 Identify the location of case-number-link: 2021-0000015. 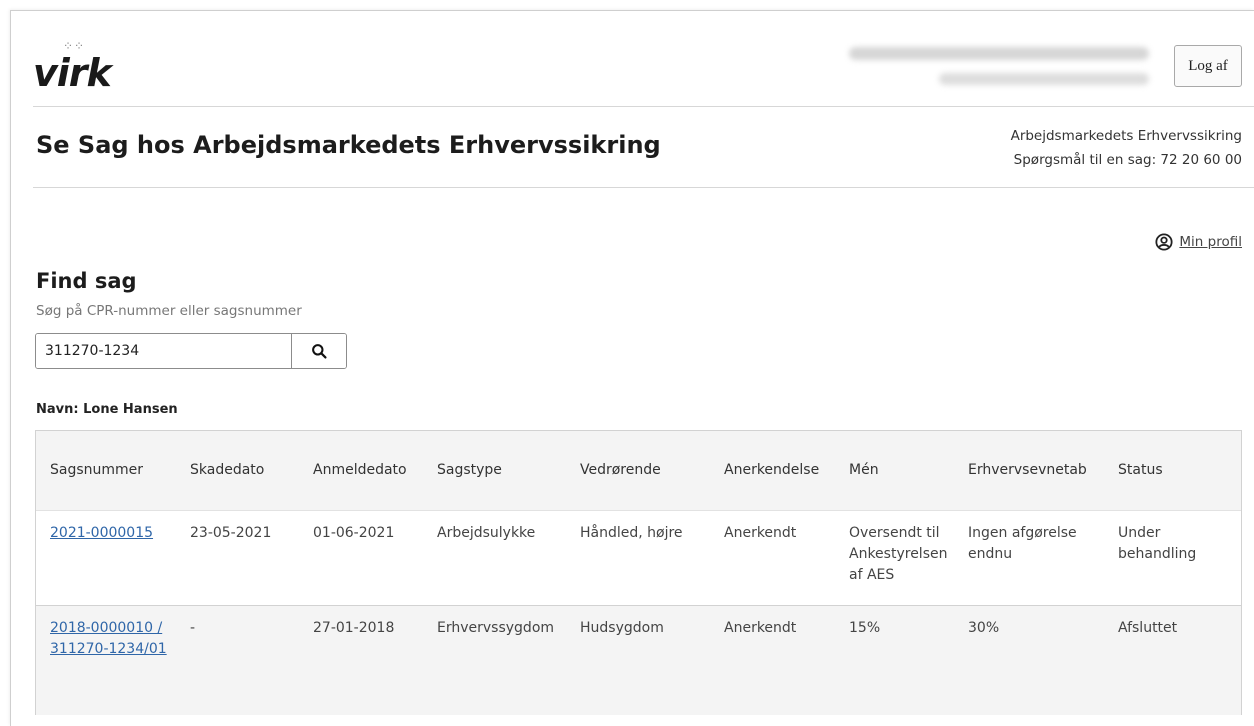
(101, 533).